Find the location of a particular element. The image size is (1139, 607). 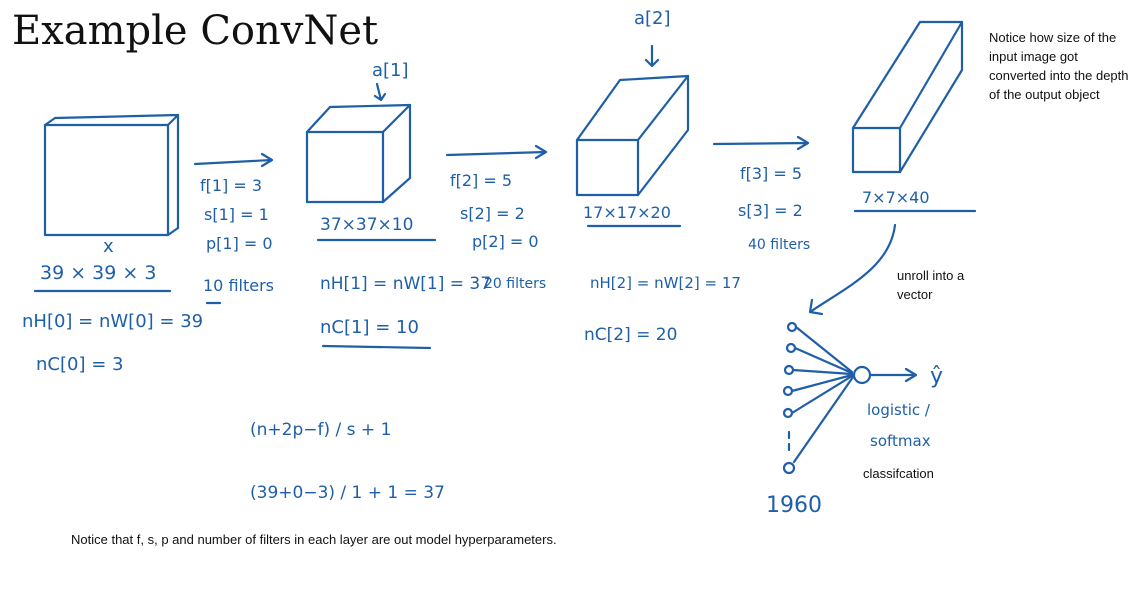

volume-37x37x10 is located at coordinates (358, 153).